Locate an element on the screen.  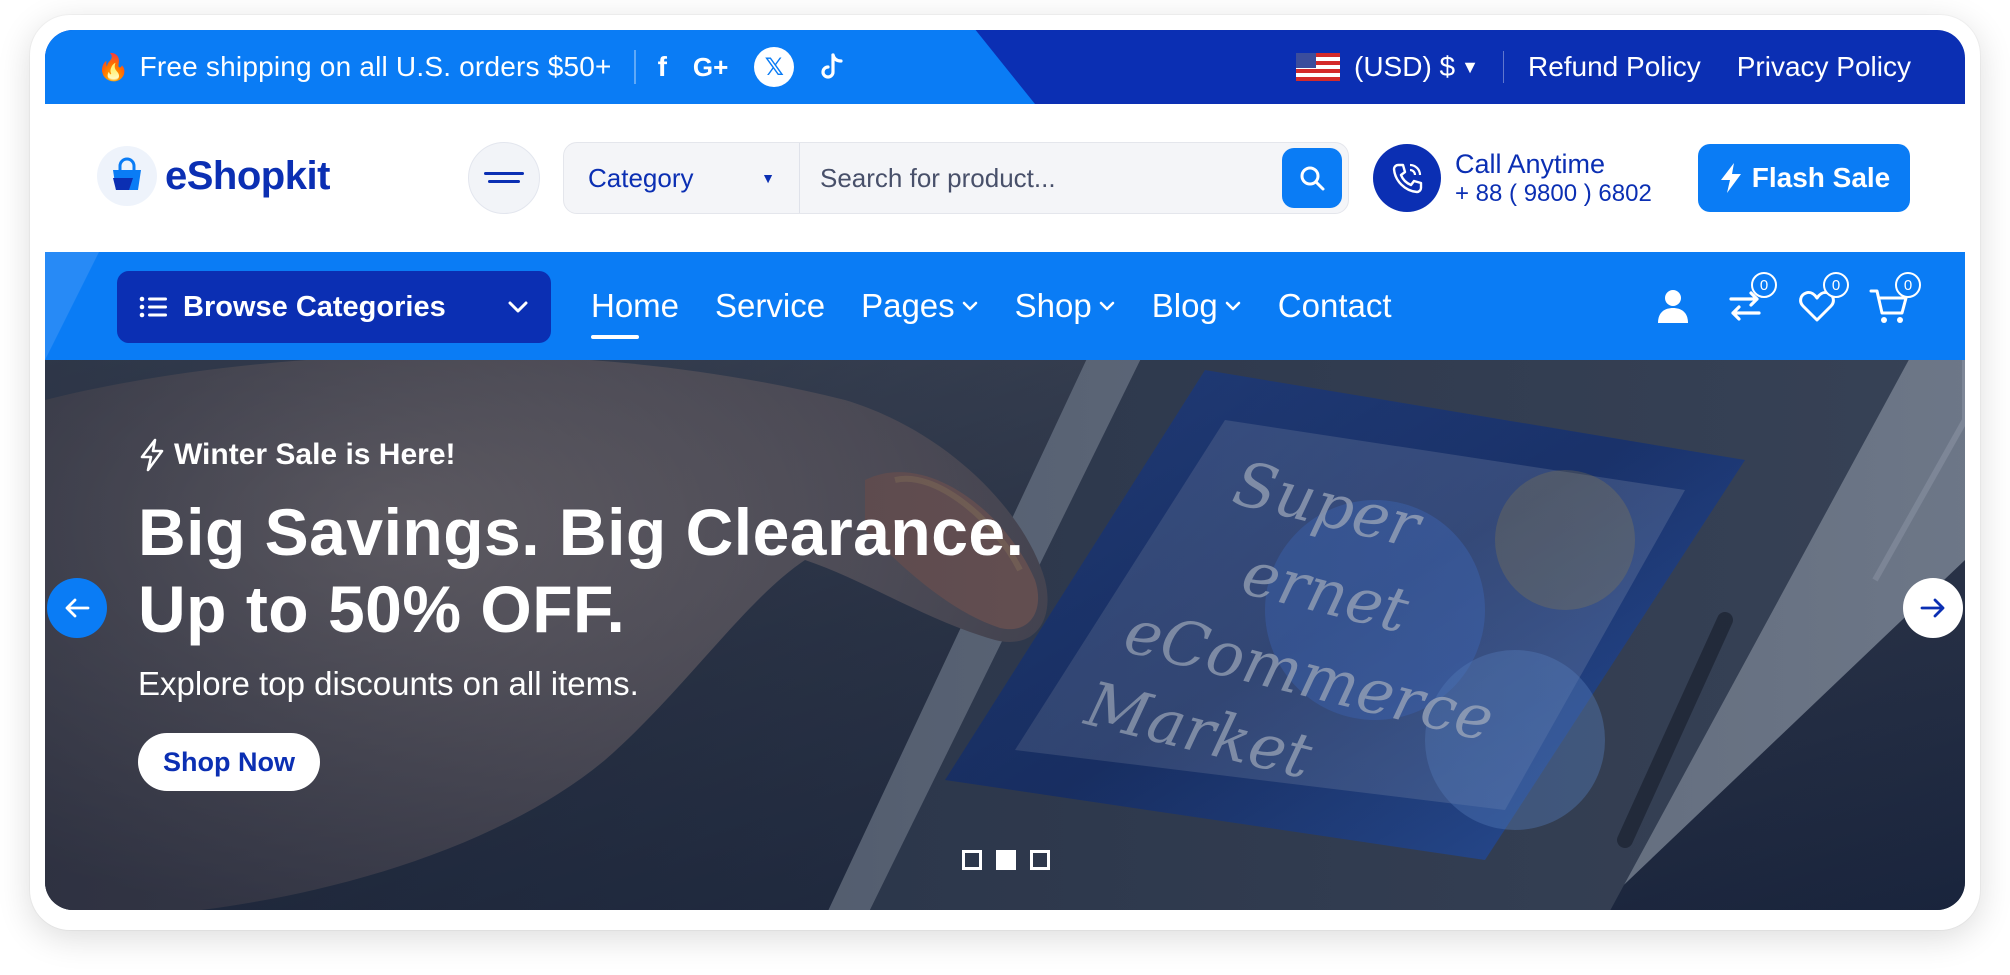
search-bar: Category ▼ is located at coordinates (956, 178).